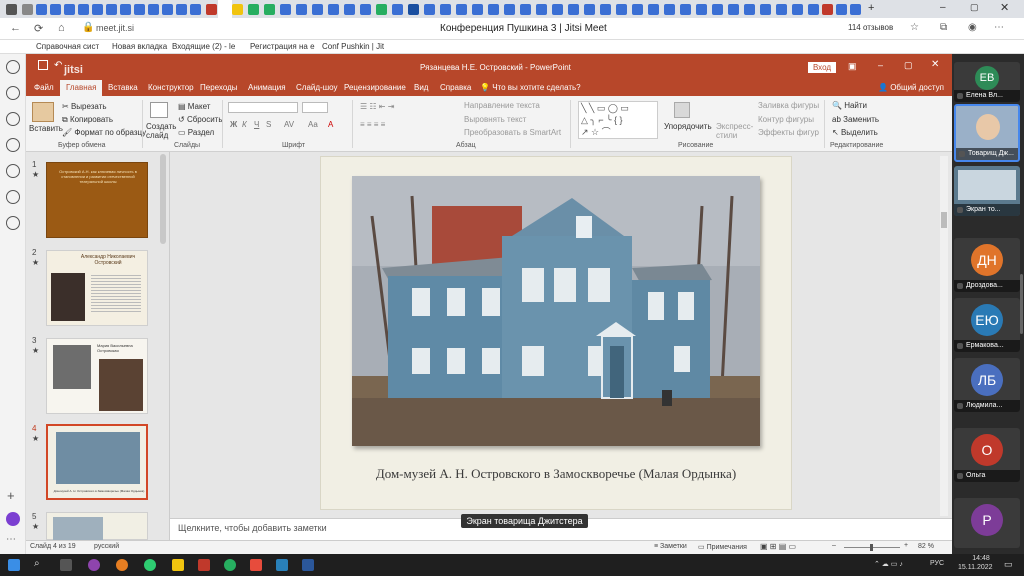 This screenshot has height=576, width=1024. What do you see at coordinates (263, 107) in the screenshot?
I see `font-name-input` at bounding box center [263, 107].